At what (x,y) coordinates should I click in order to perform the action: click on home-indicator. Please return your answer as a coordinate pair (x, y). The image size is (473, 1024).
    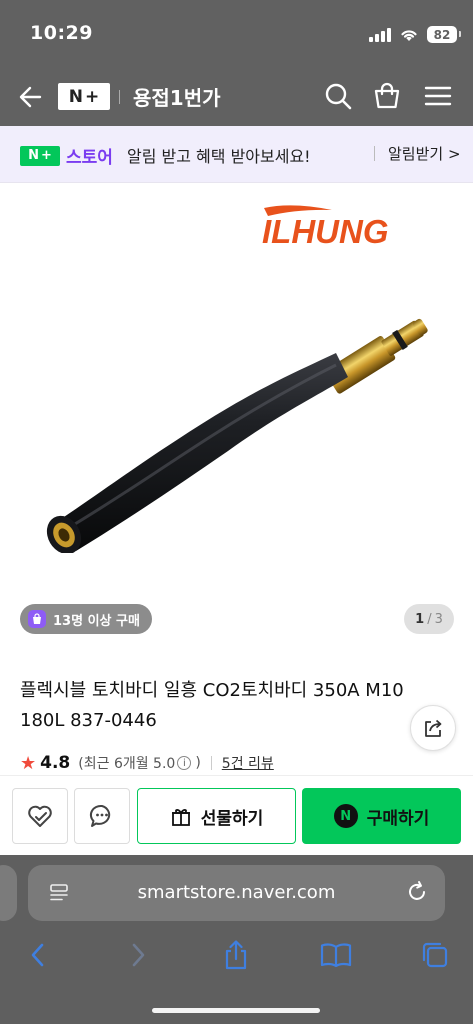
    Looking at the image, I should click on (236, 1010).